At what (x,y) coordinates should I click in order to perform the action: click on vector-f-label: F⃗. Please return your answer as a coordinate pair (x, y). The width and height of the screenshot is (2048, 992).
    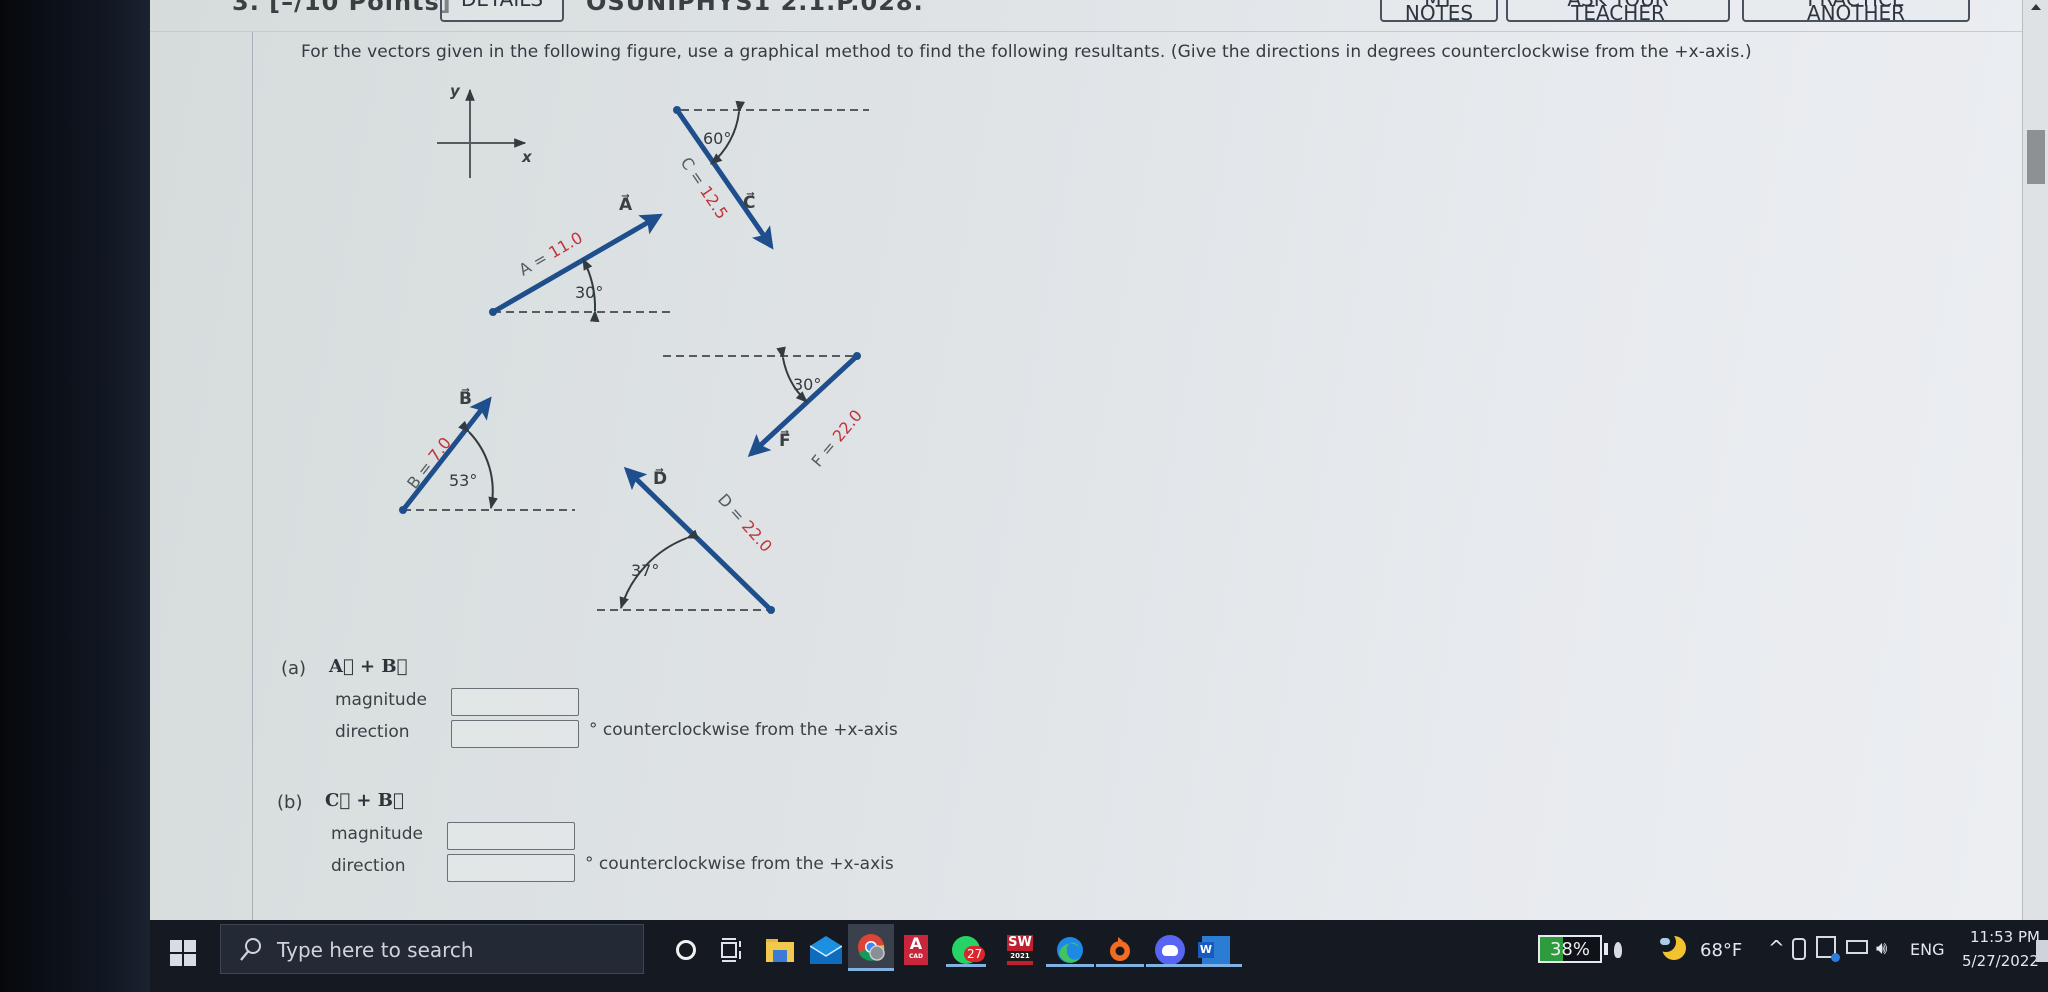
    Looking at the image, I should click on (785, 440).